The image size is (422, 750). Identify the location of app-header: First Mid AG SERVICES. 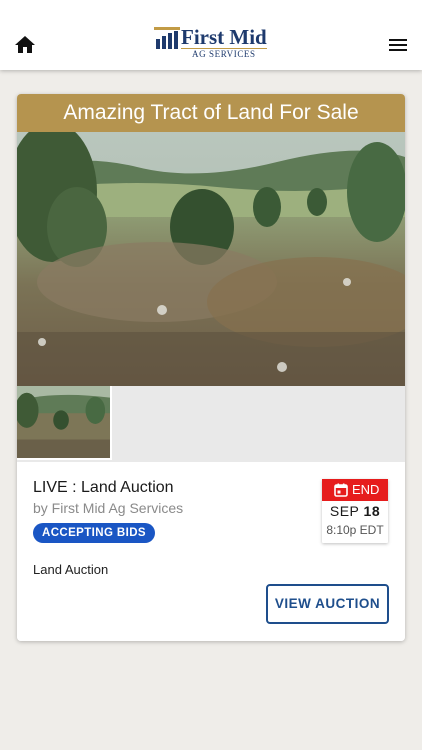
(211, 35).